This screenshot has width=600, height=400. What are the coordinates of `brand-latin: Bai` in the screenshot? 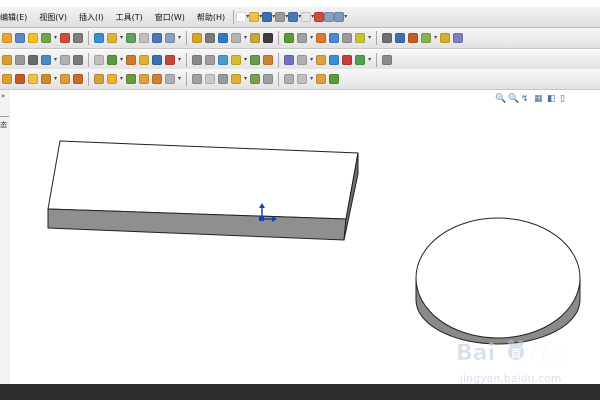 It's located at (475, 353).